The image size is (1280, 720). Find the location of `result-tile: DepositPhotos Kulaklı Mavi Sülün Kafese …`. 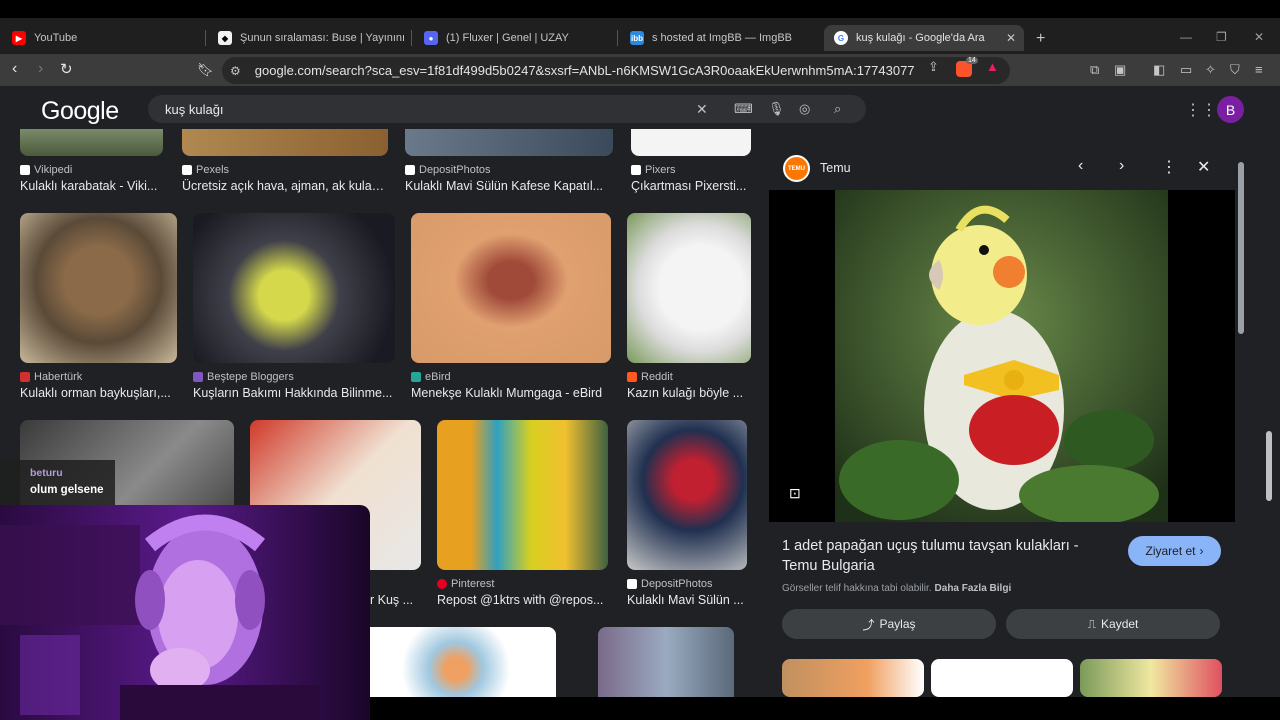

result-tile: DepositPhotos Kulaklı Mavi Sülün Kafese … is located at coordinates (509, 161).